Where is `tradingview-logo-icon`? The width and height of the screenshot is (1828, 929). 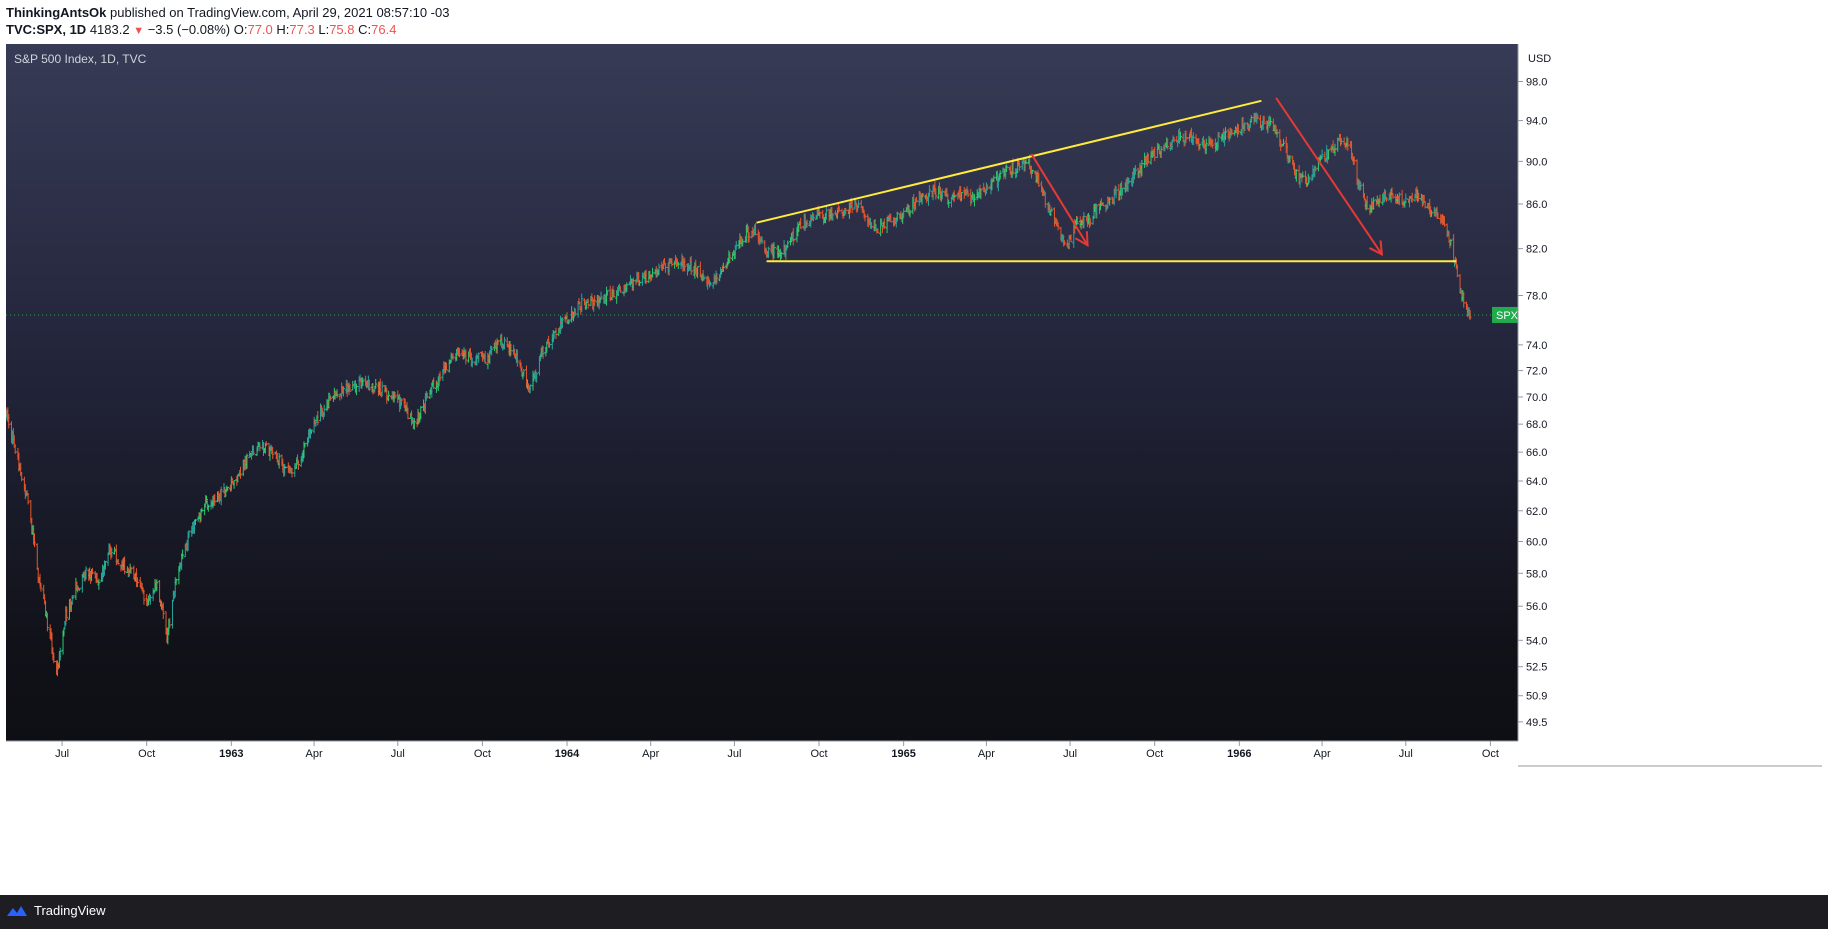 tradingview-logo-icon is located at coordinates (17, 910).